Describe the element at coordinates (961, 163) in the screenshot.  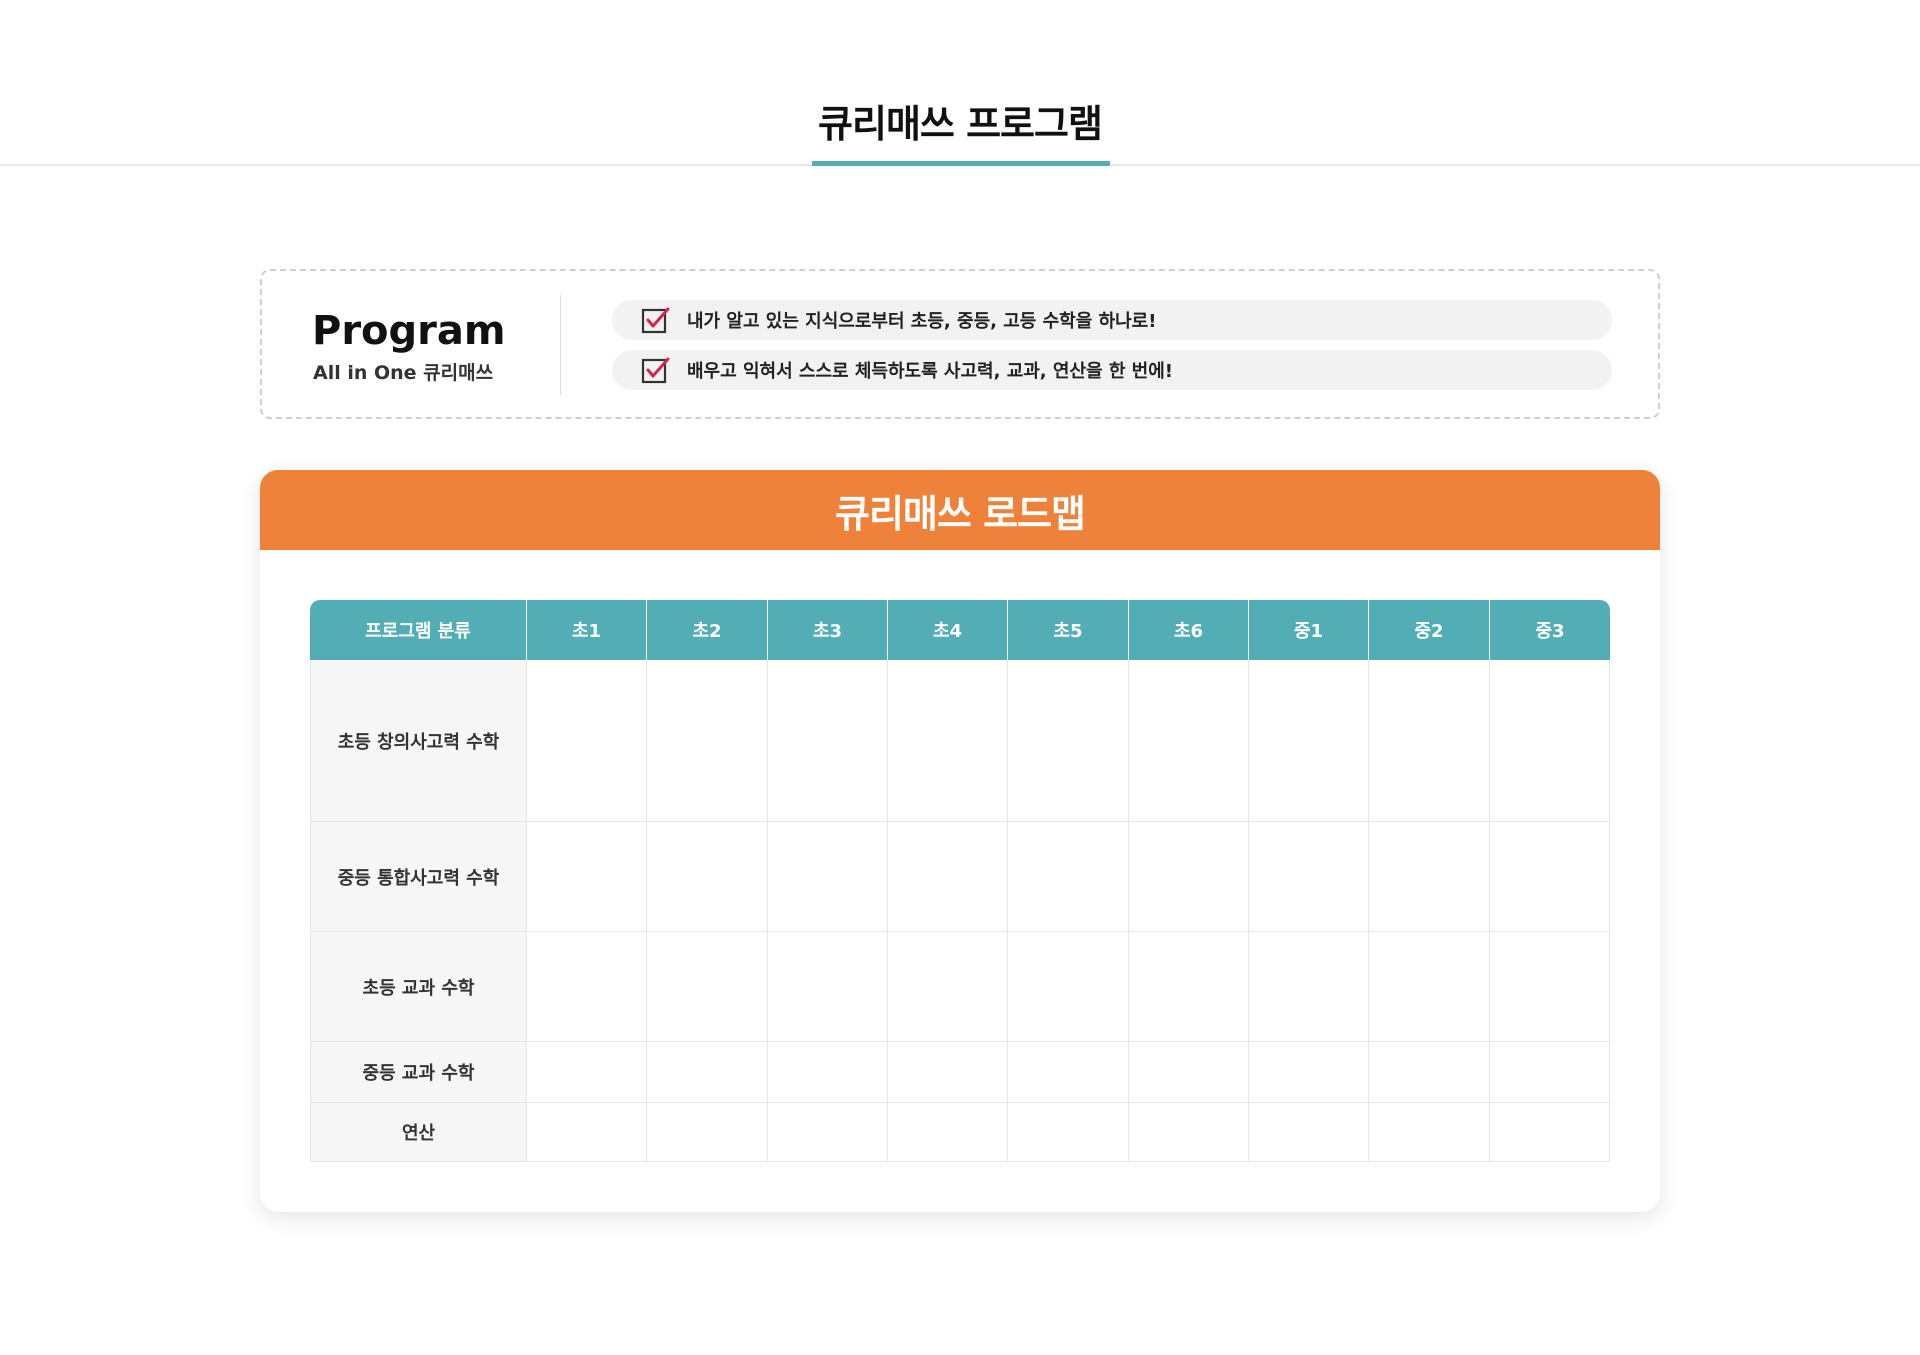
I see `title-underline` at that location.